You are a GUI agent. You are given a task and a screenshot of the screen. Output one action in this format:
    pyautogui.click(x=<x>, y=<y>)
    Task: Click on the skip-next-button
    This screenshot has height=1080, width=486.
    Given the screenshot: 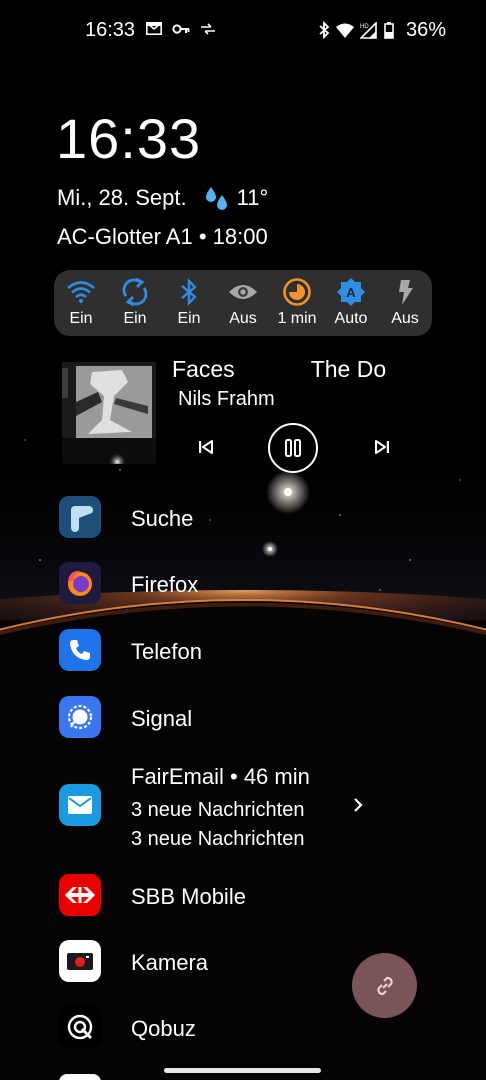 What is the action you would take?
    pyautogui.click(x=382, y=447)
    